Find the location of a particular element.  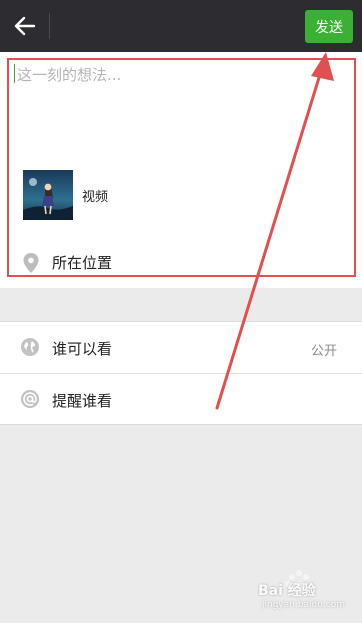

visibility-value: 公开 is located at coordinates (323, 351).